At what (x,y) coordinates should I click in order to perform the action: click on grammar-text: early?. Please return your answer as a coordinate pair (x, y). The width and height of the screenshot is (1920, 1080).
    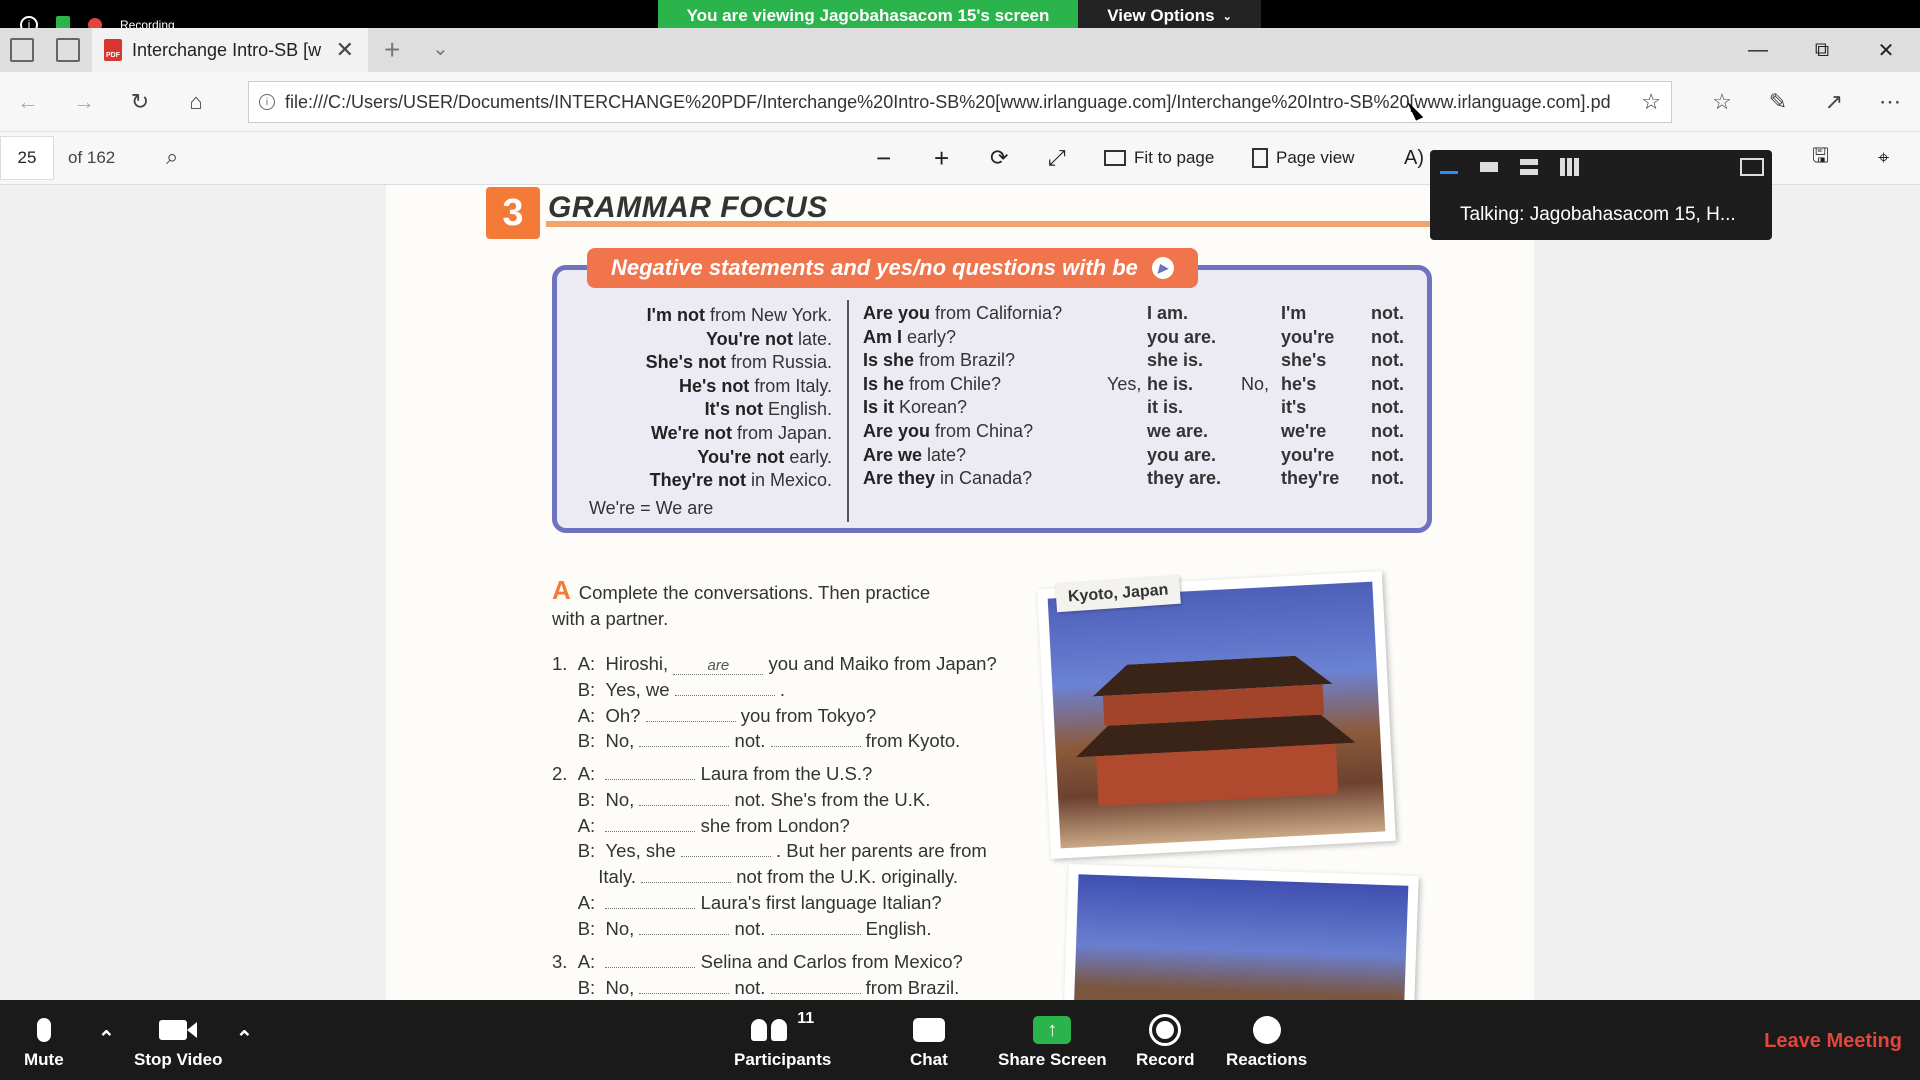
    Looking at the image, I should click on (929, 336).